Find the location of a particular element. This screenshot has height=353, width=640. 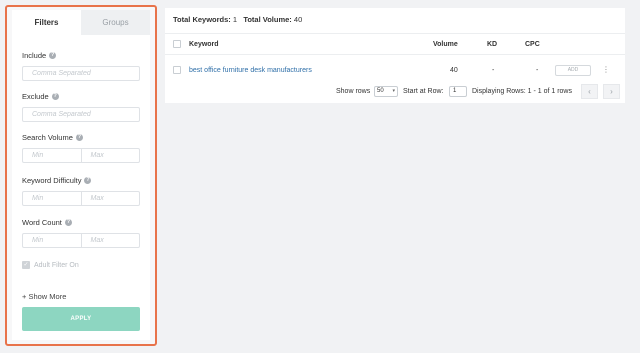

row-checkbox is located at coordinates (177, 70).